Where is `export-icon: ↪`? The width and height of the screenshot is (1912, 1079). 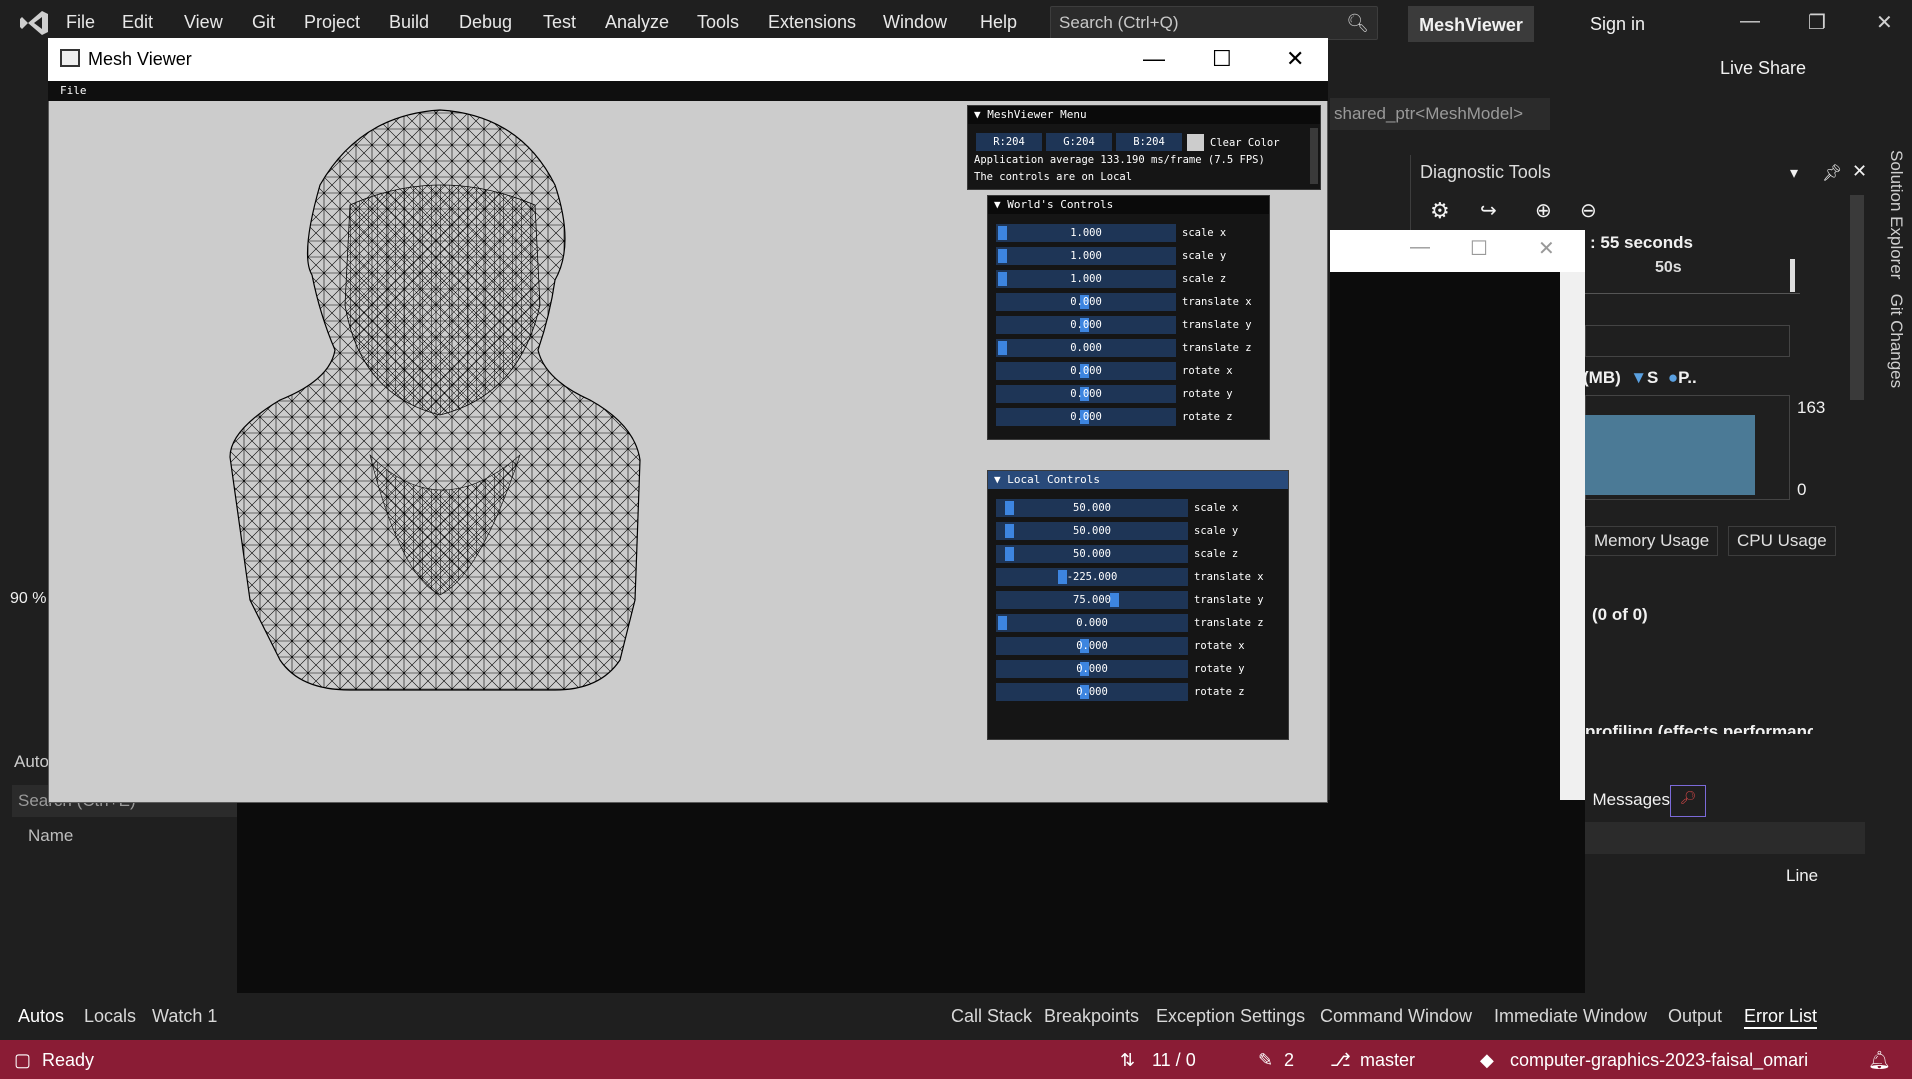 export-icon: ↪ is located at coordinates (1488, 210).